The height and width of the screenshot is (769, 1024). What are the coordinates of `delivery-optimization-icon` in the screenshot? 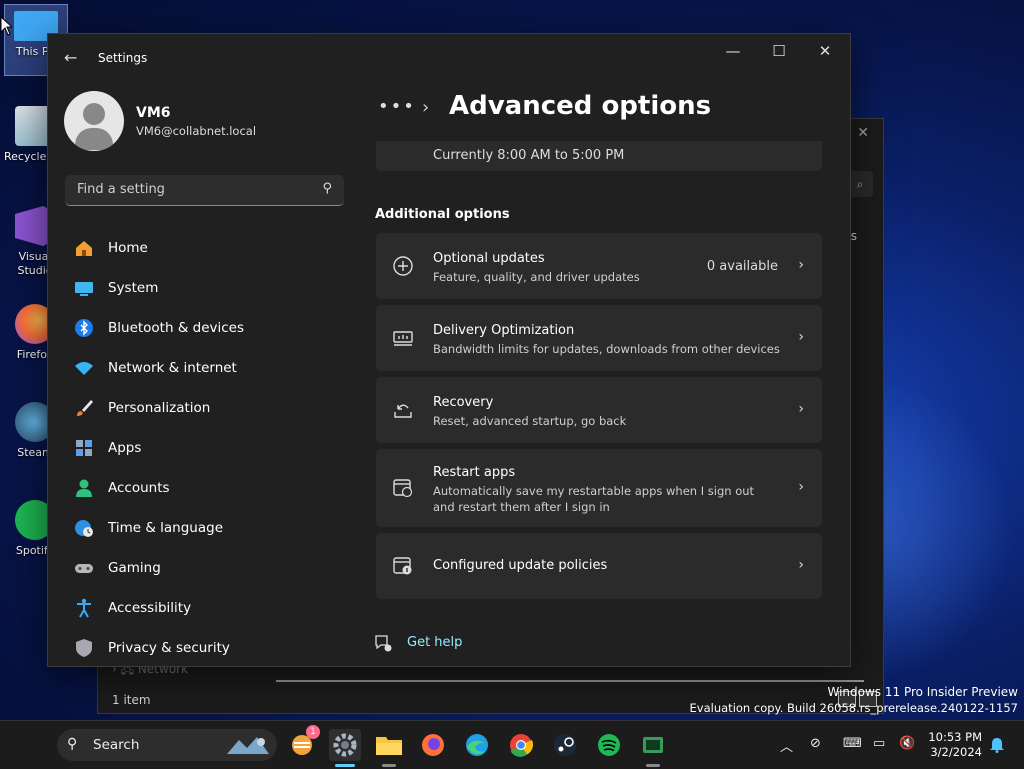 It's located at (403, 338).